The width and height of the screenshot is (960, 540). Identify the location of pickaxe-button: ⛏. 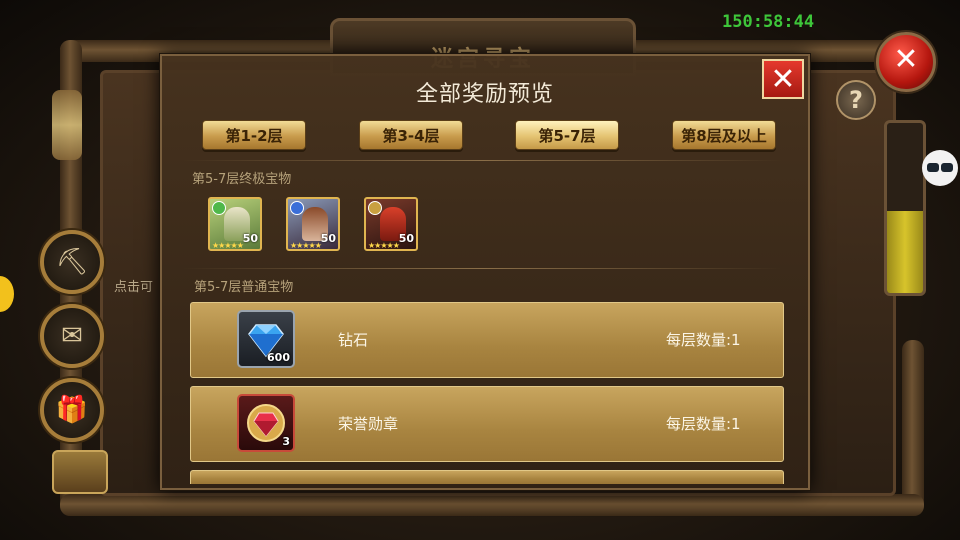
(72, 262).